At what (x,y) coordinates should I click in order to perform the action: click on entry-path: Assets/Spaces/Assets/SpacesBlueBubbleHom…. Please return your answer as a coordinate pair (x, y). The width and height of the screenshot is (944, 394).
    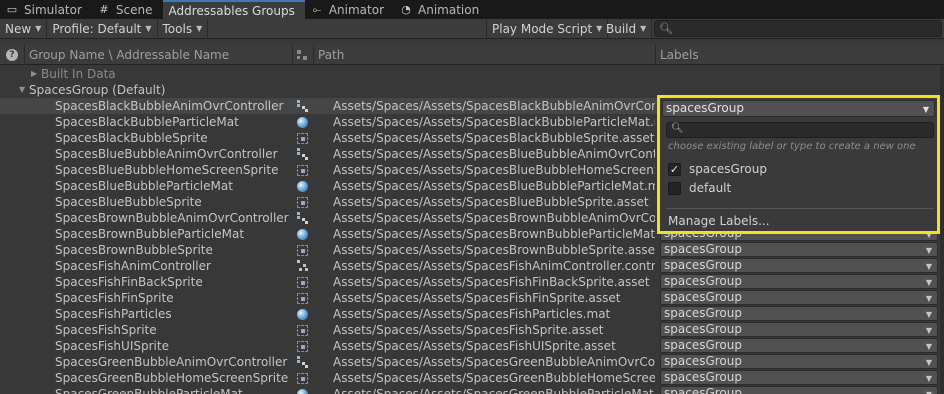
    Looking at the image, I should click on (494, 170).